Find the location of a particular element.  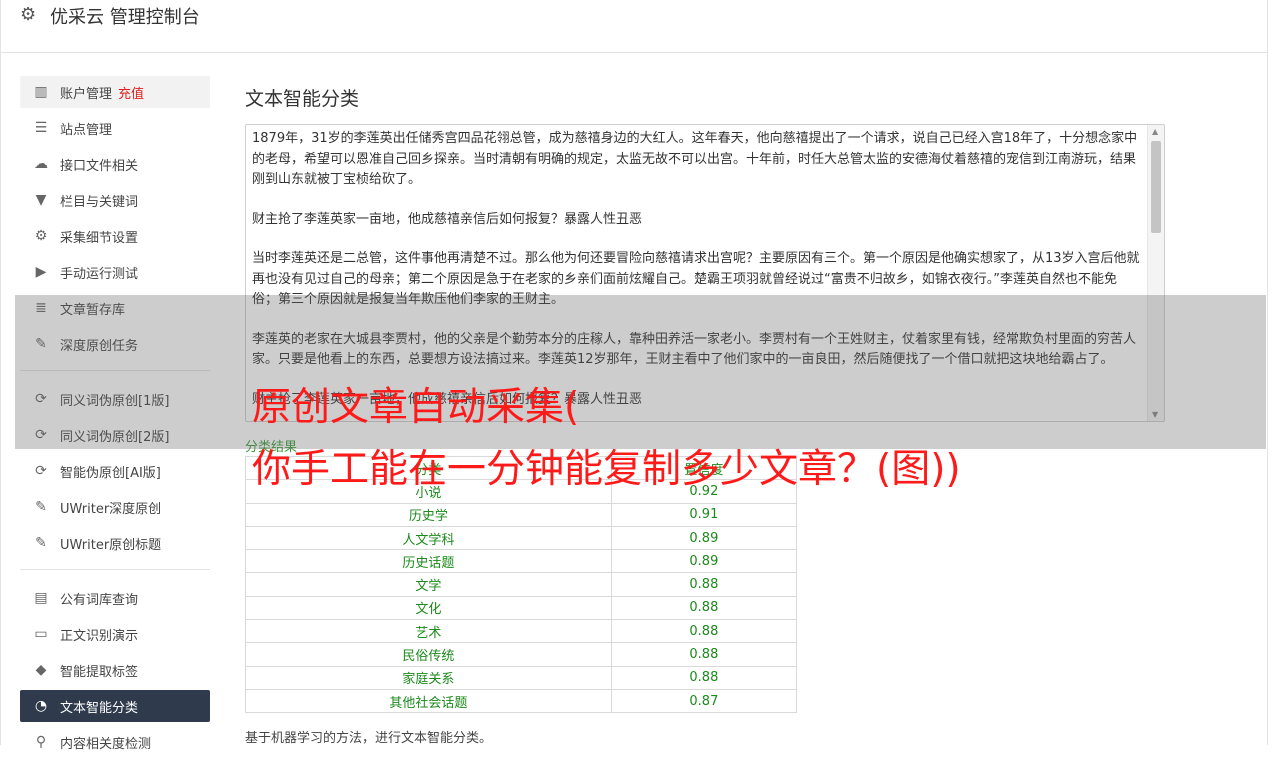

table-row: 文化 0.88 is located at coordinates (521, 608).